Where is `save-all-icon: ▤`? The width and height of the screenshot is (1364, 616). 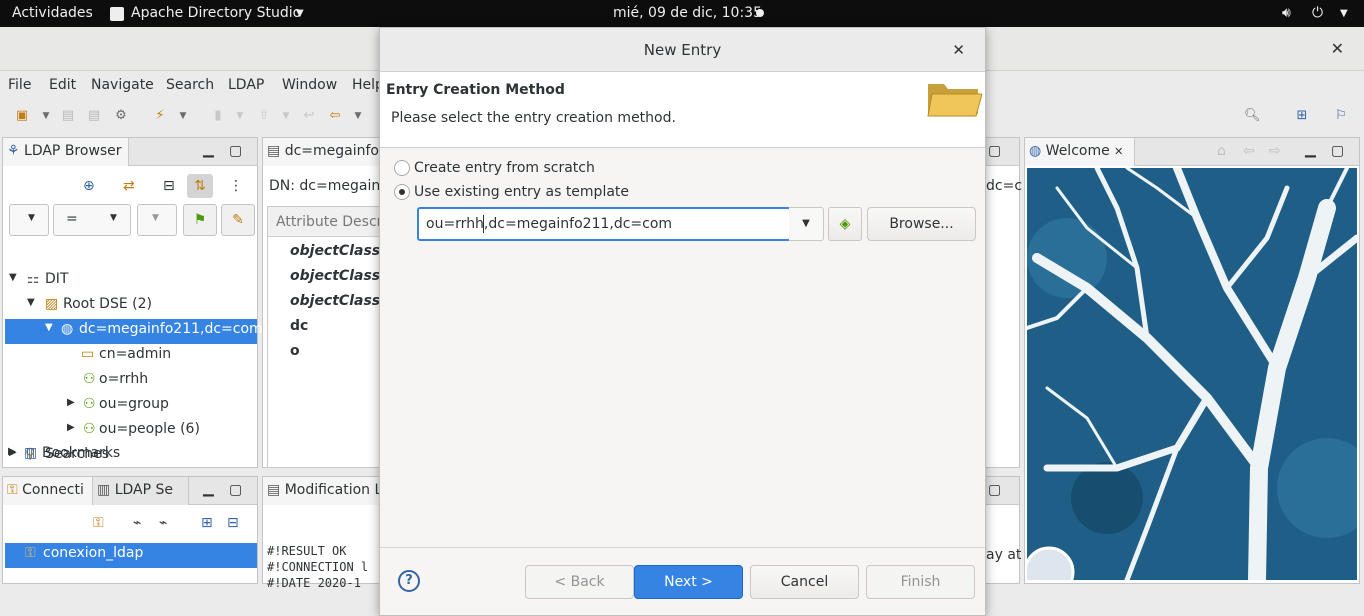
save-all-icon: ▤ is located at coordinates (94, 115).